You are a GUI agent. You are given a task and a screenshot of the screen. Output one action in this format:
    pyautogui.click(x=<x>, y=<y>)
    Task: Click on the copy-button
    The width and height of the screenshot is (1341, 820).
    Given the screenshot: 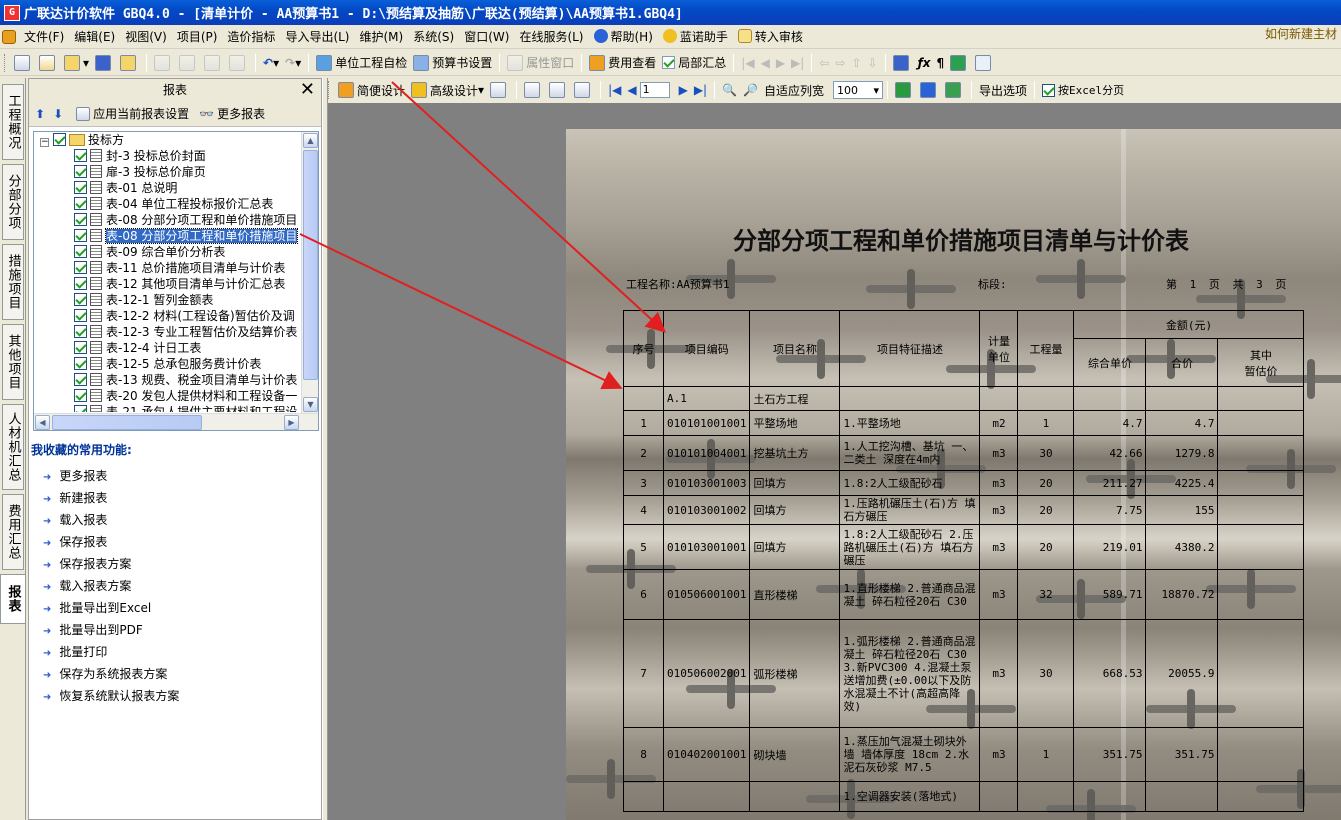 What is the action you would take?
    pyautogui.click(x=188, y=63)
    